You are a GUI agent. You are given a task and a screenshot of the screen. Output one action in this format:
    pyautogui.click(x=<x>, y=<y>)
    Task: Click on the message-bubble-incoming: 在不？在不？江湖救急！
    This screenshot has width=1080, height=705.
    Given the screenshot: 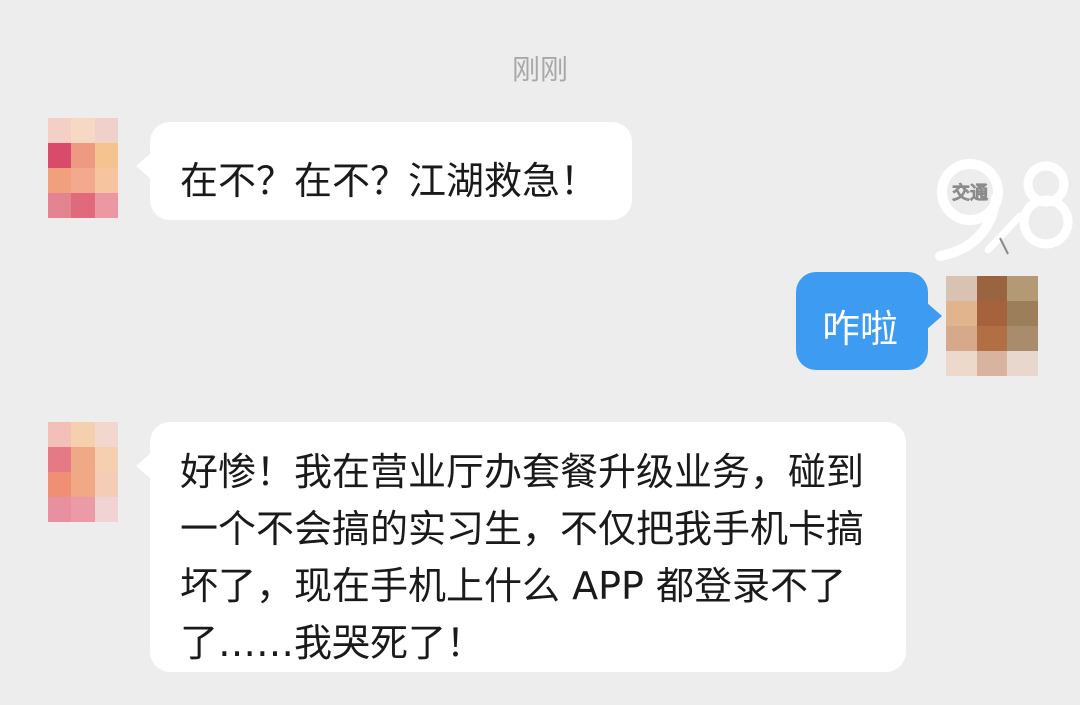 What is the action you would take?
    pyautogui.click(x=384, y=171)
    